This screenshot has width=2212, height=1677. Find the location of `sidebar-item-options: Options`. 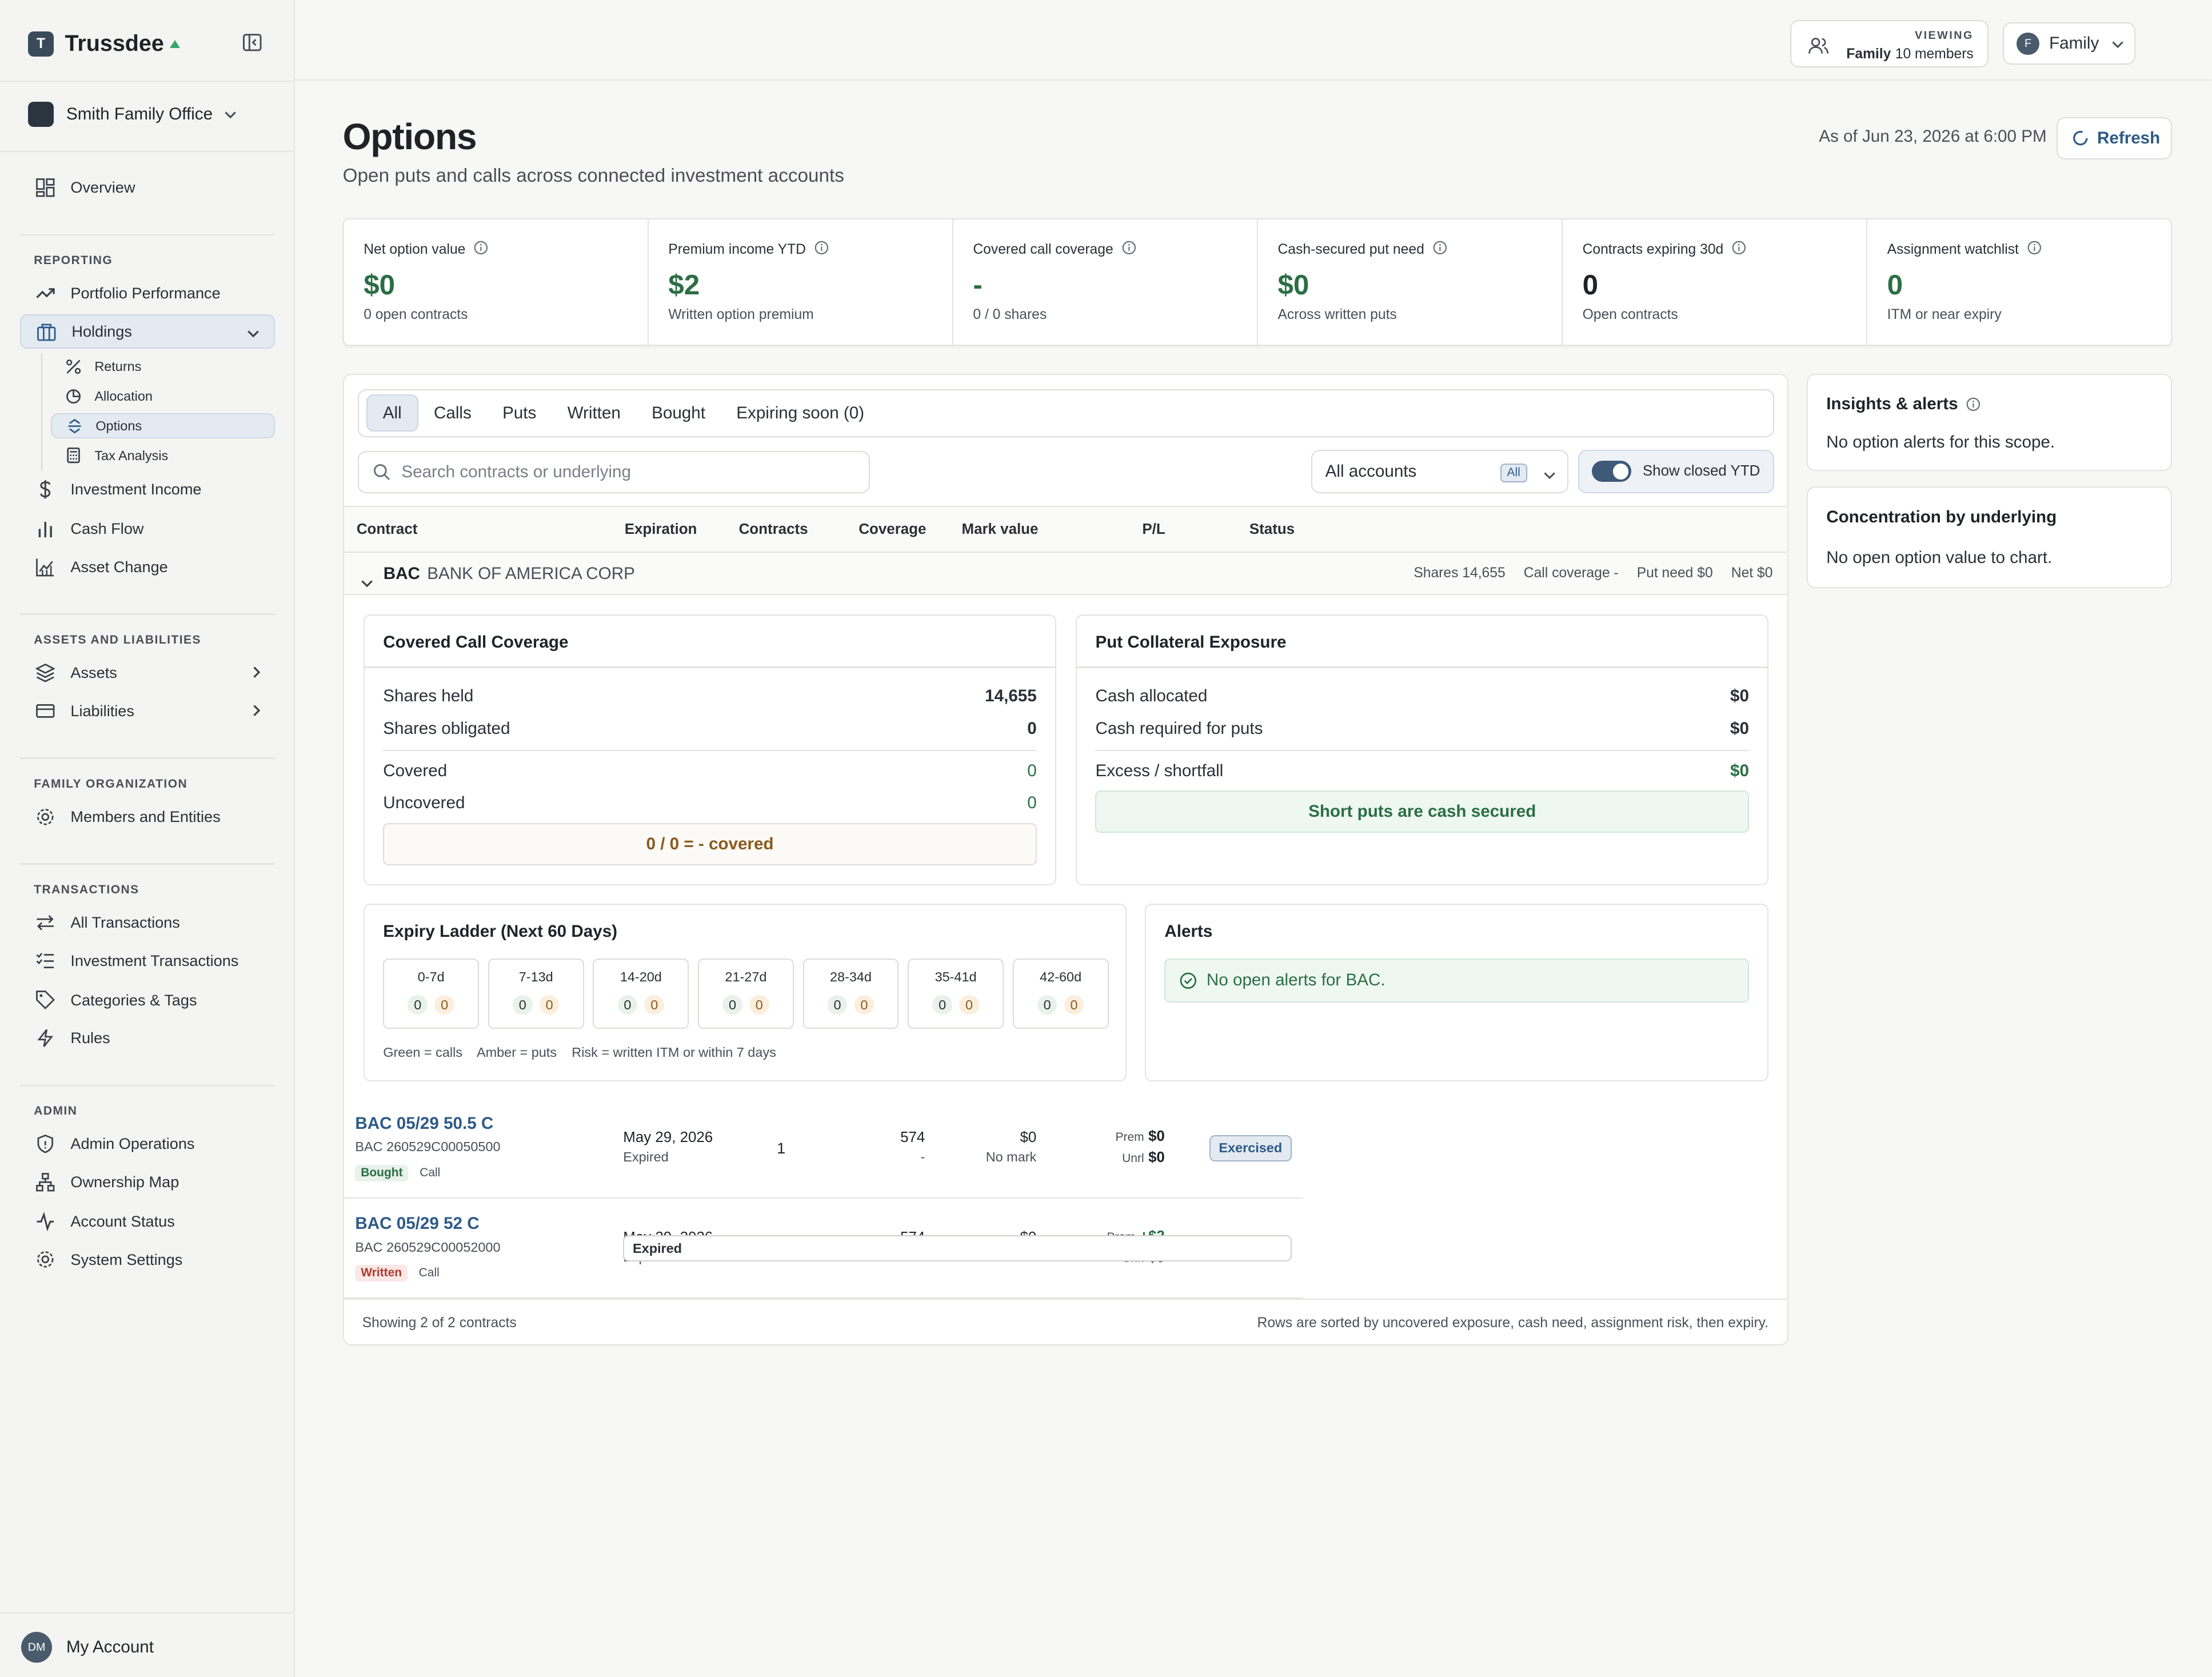

sidebar-item-options: Options is located at coordinates (162, 426).